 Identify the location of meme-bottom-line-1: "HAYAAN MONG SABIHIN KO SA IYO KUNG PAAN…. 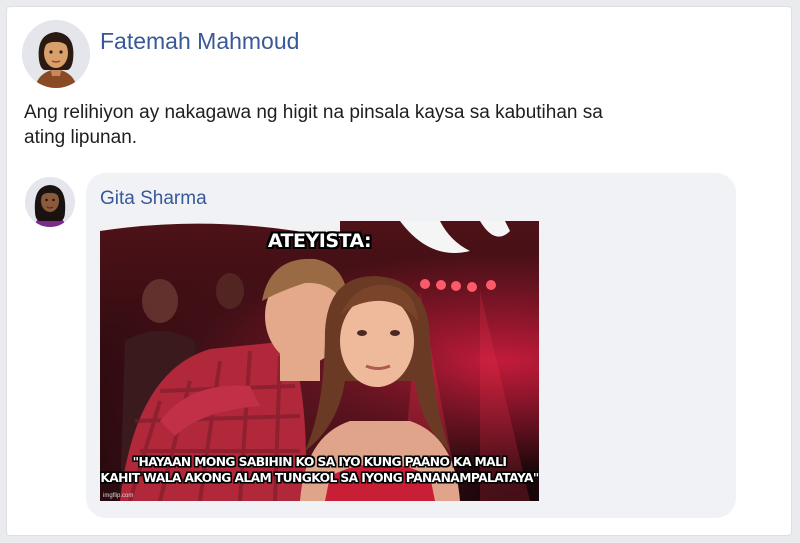
(319, 462).